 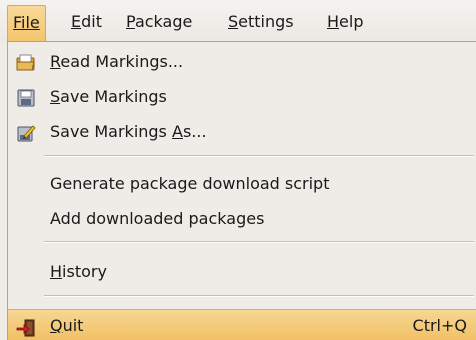 I want to click on menu-file-label: File, so click(x=26, y=22).